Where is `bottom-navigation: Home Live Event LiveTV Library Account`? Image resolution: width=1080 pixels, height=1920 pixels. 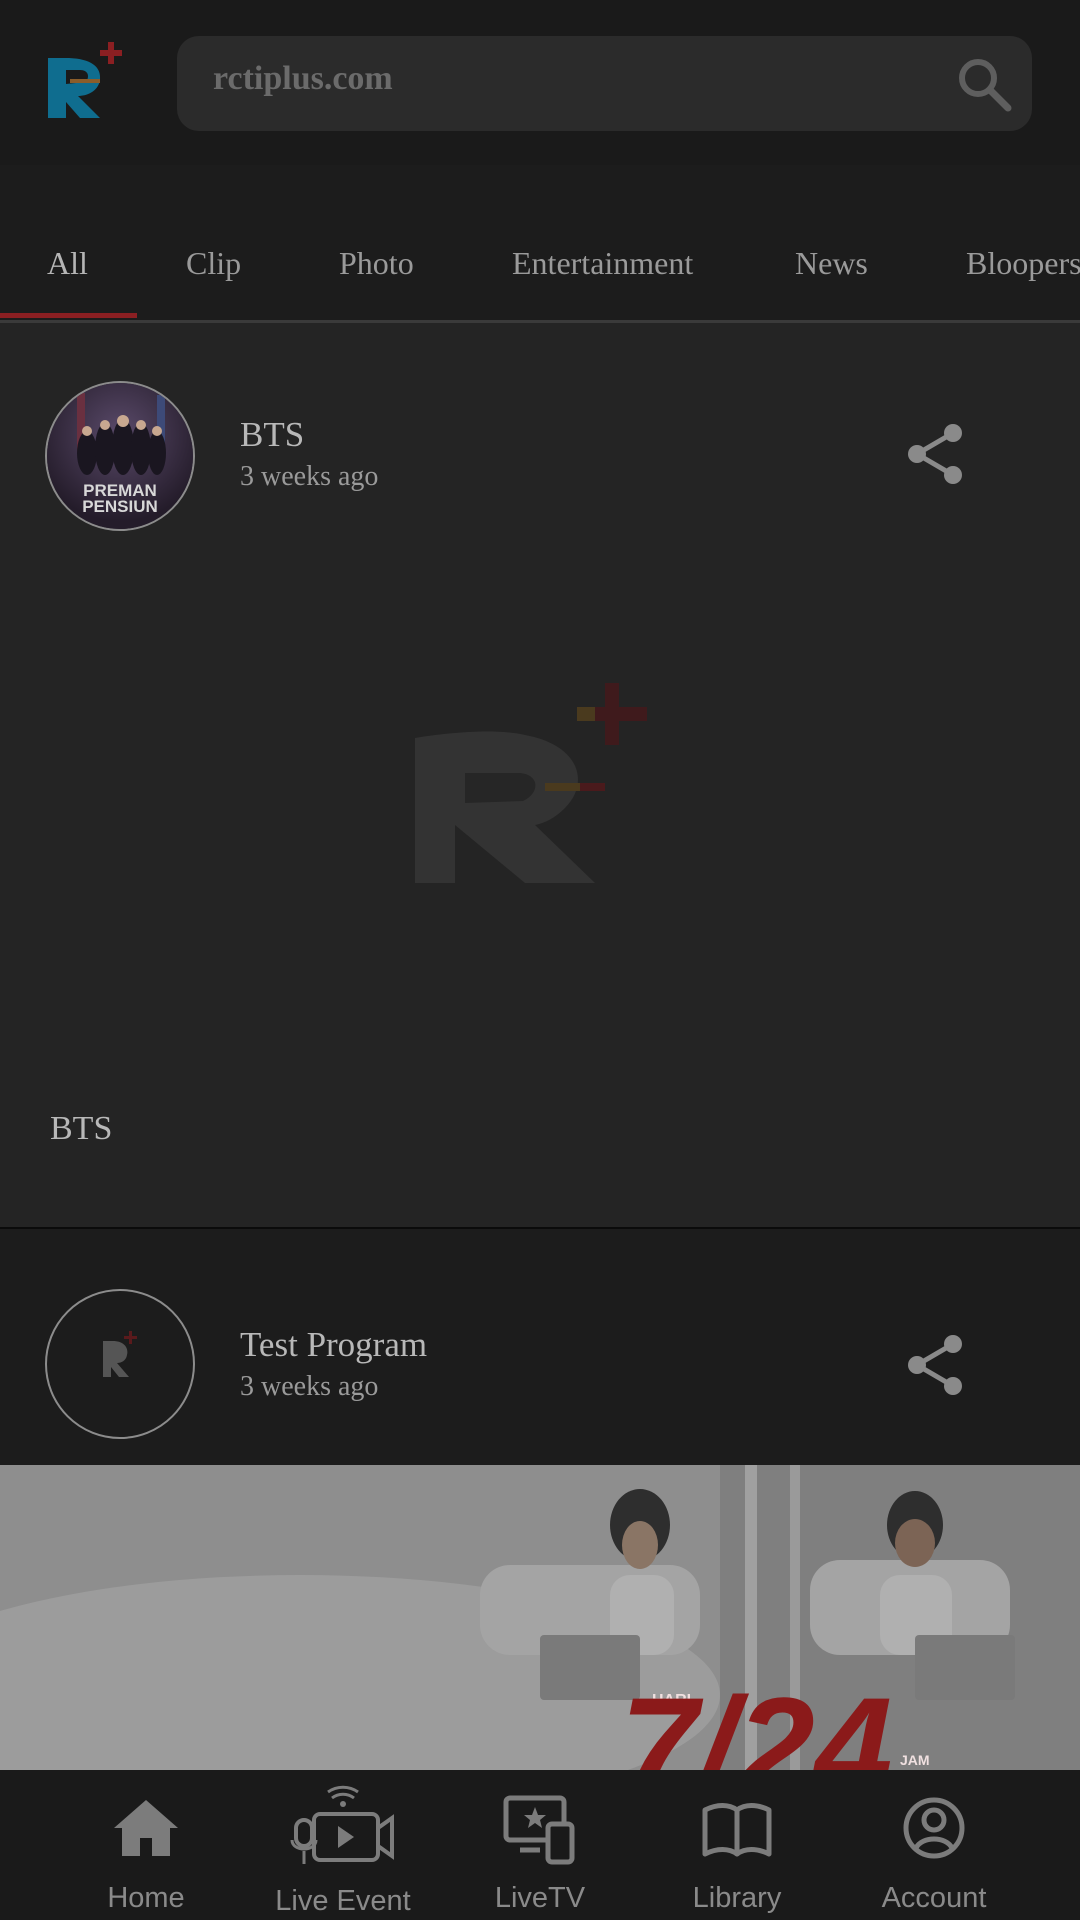 bottom-navigation: Home Live Event LiveTV Library Account is located at coordinates (540, 1845).